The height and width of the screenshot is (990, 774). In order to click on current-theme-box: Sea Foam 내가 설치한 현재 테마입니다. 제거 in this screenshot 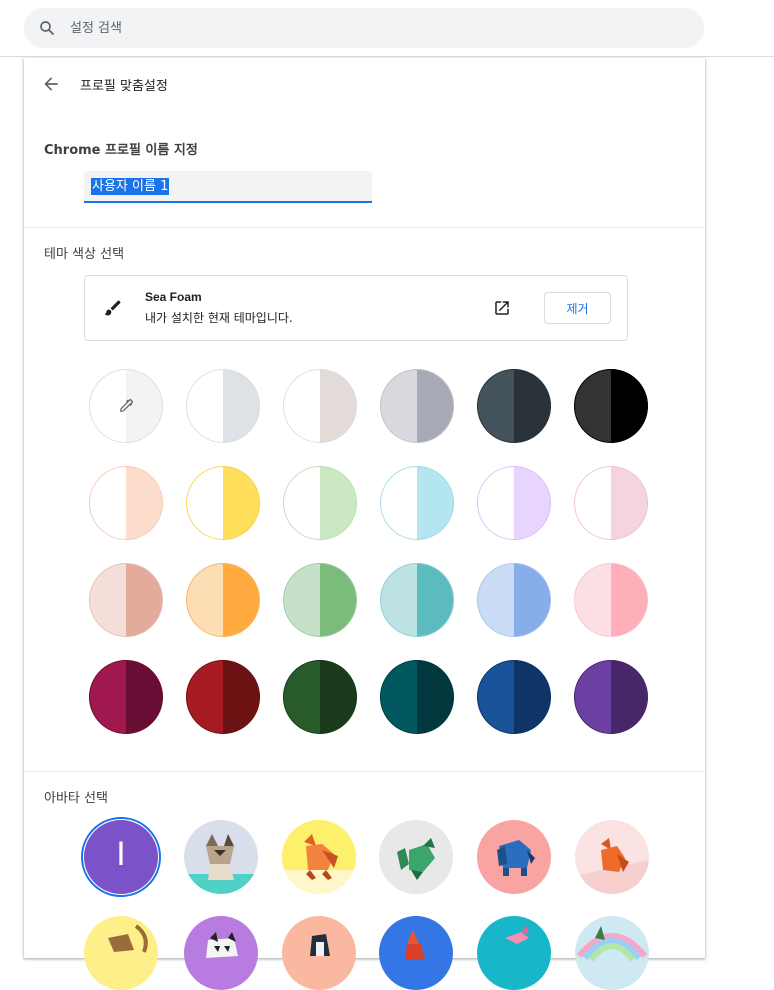, I will do `click(356, 308)`.